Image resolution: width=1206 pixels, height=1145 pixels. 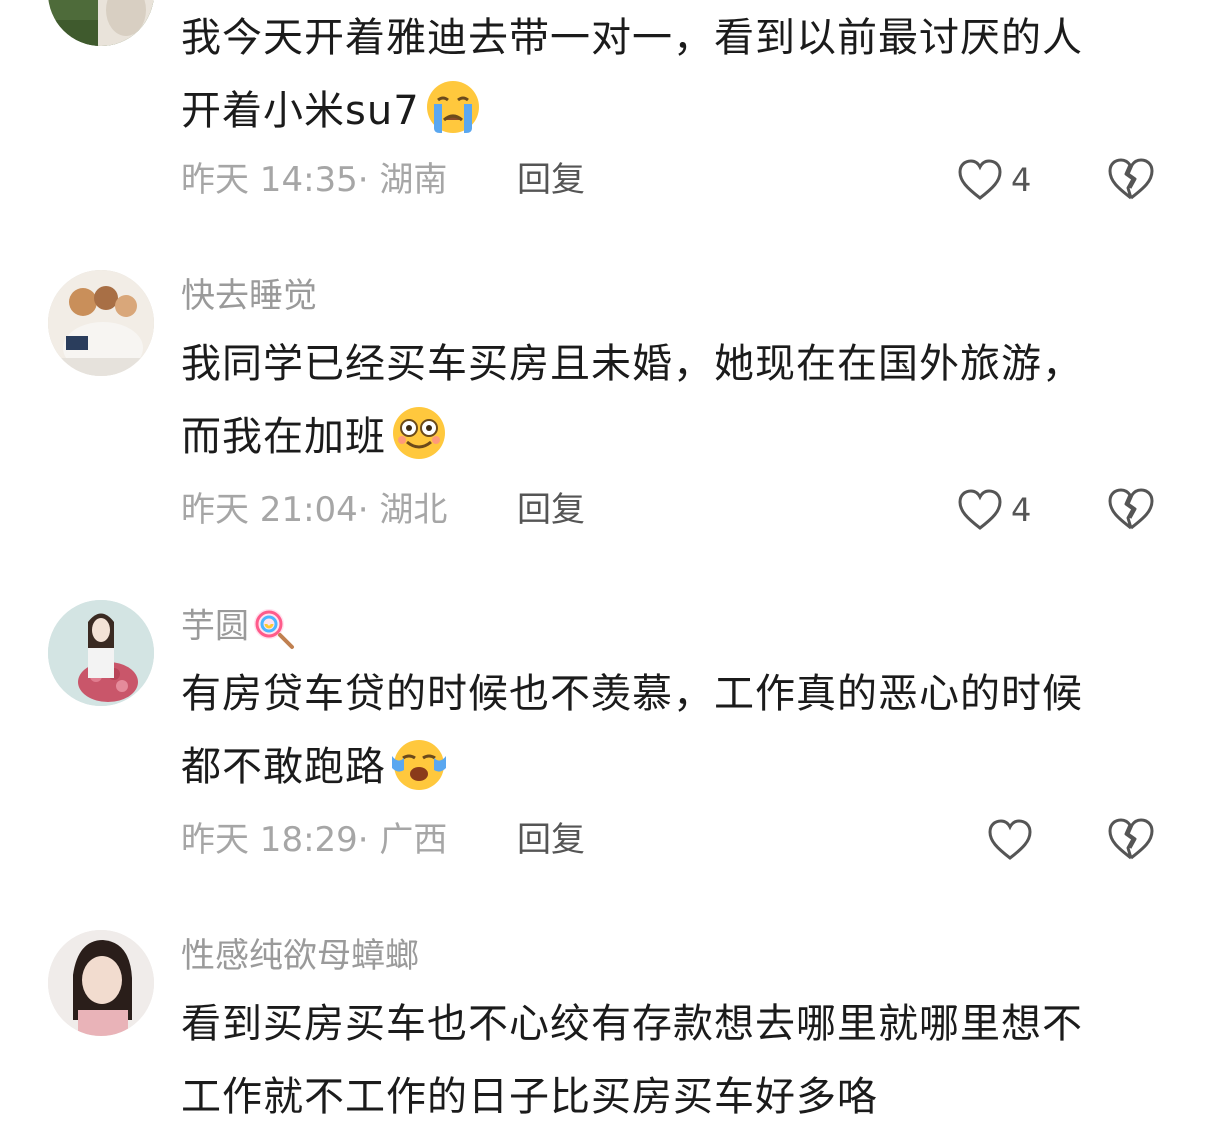 I want to click on comment-line: 而我在加班, so click(x=283, y=437).